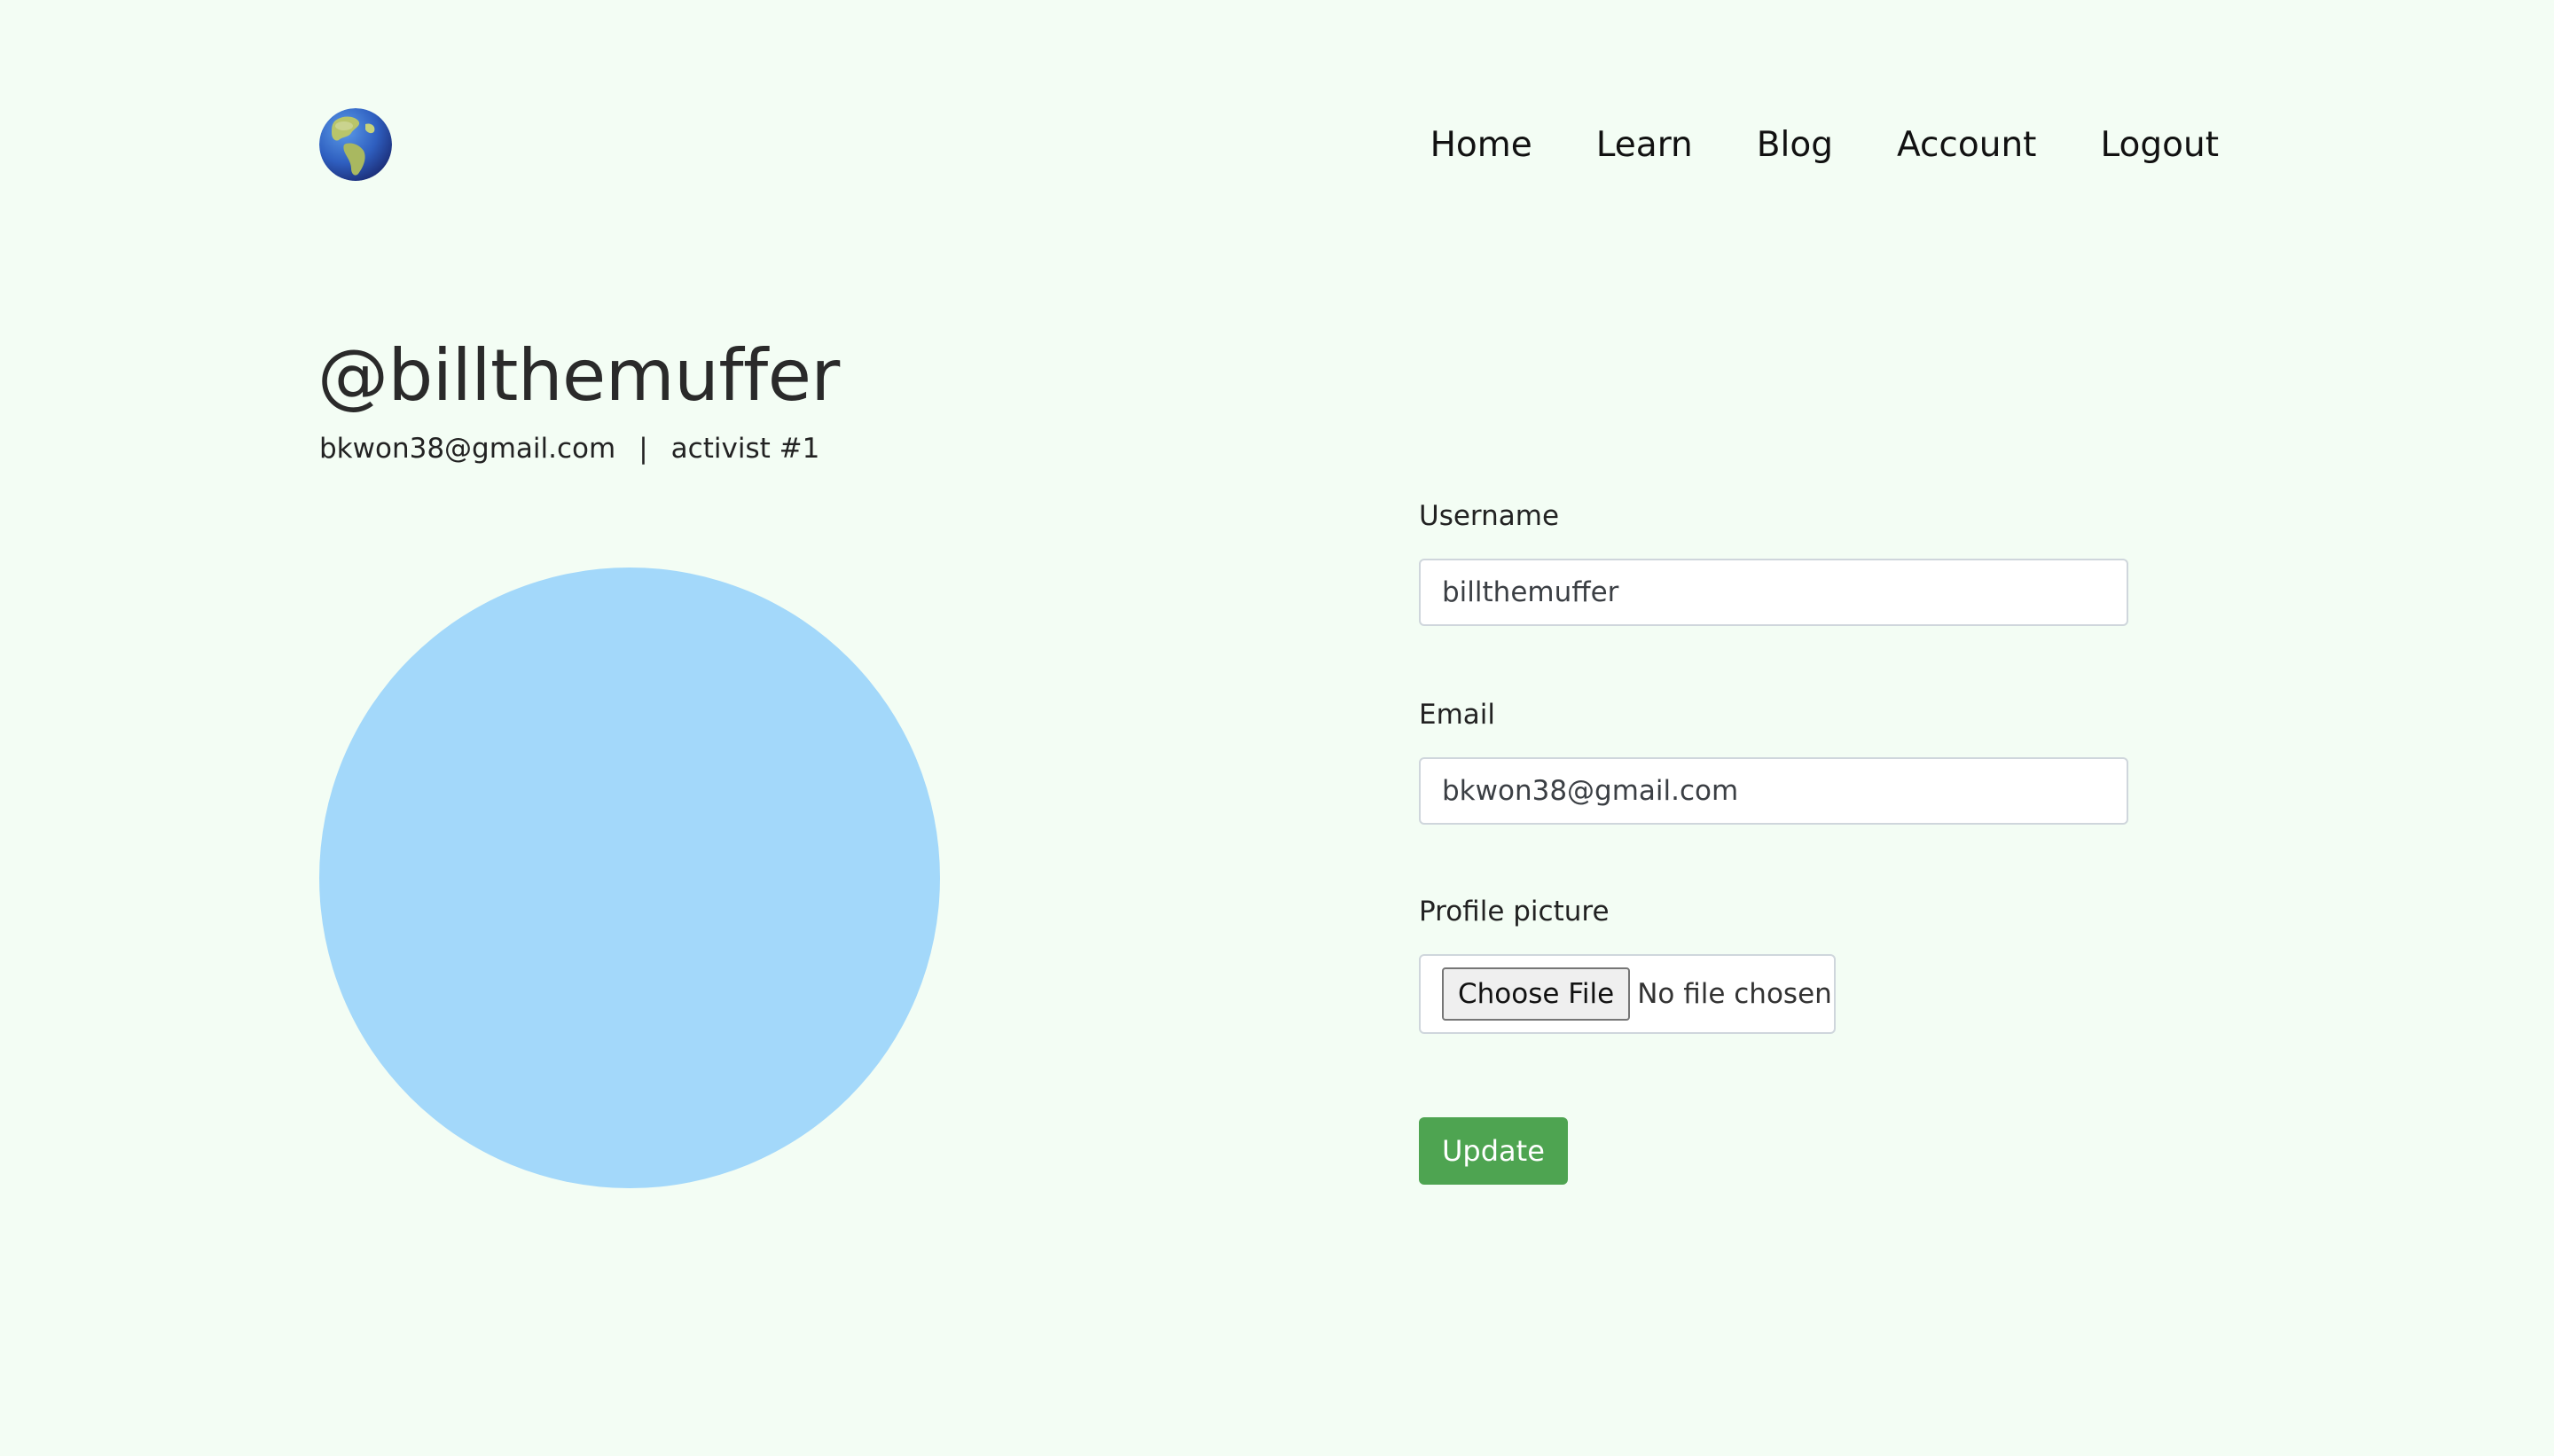 The image size is (2554, 1456). I want to click on main-nav: Home Learn Blog Account Logout, so click(1824, 145).